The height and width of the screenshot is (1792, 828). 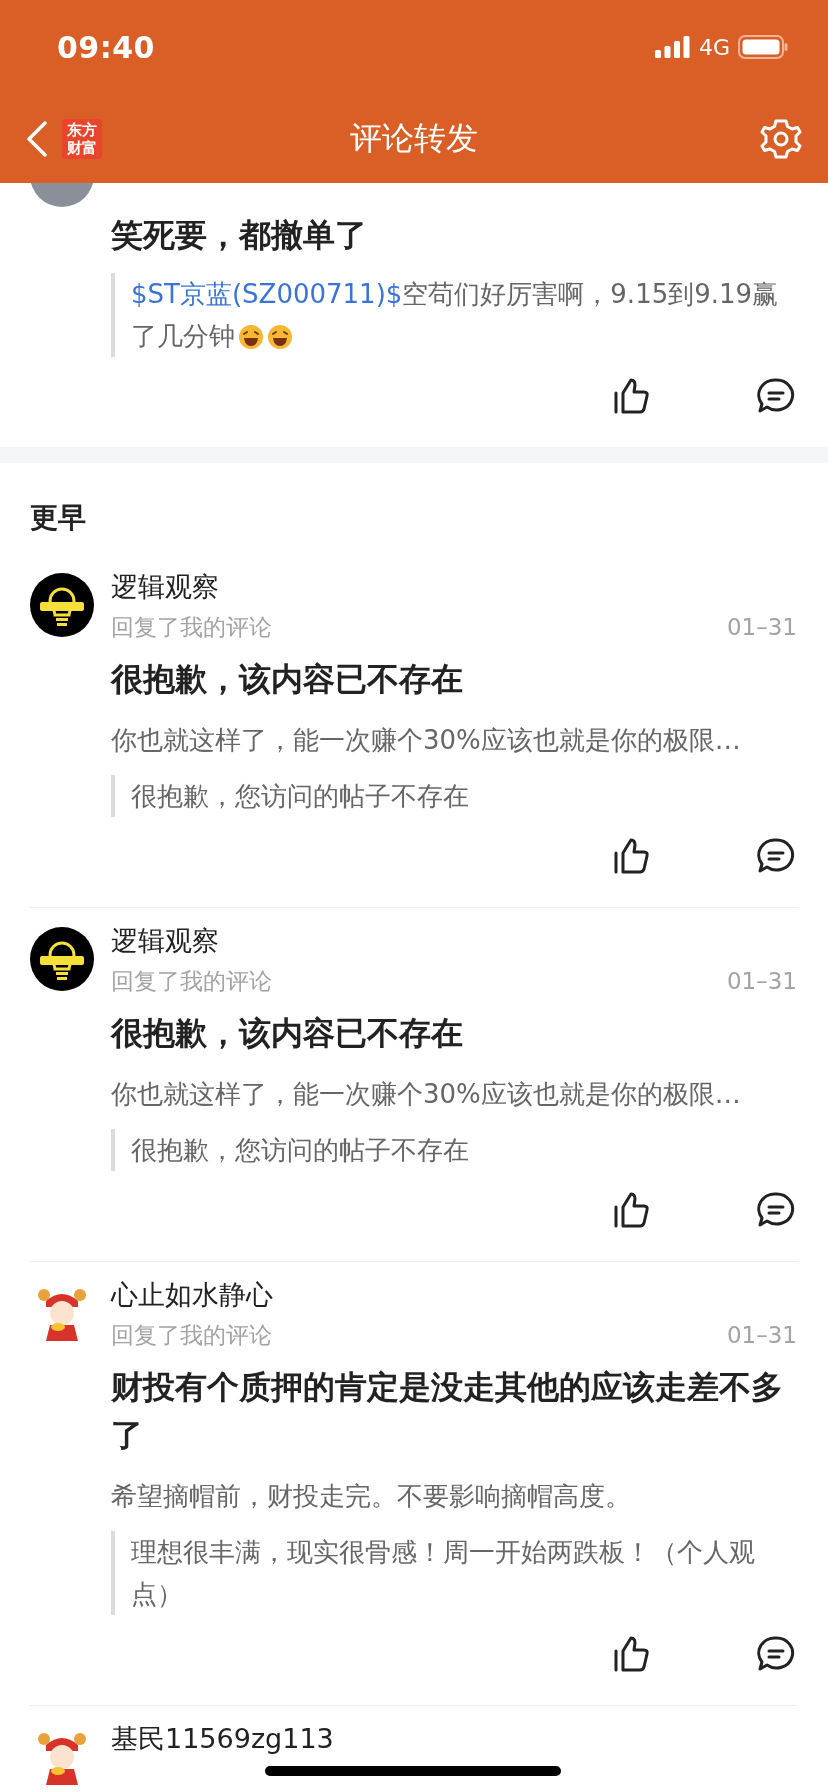 What do you see at coordinates (192, 1294) in the screenshot?
I see `user-name: 心止如水静心` at bounding box center [192, 1294].